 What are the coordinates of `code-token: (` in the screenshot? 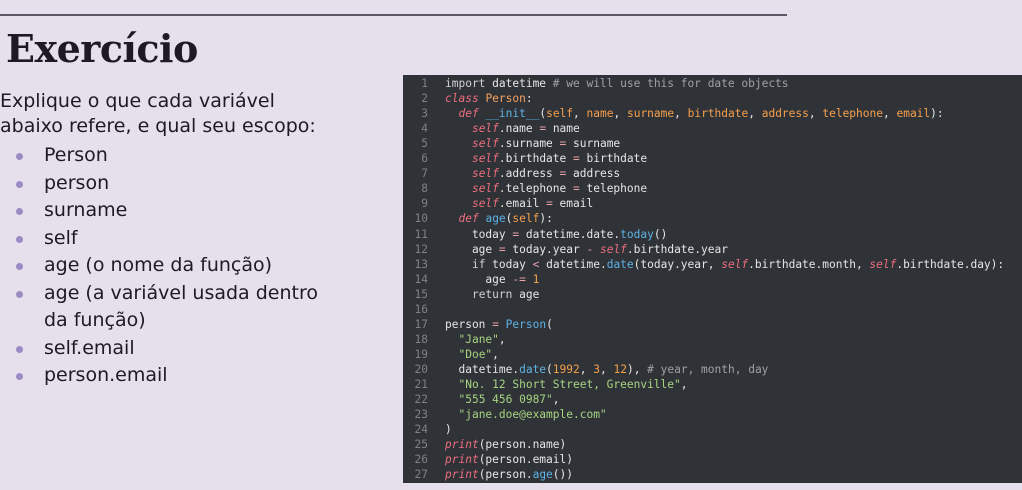 It's located at (549, 369).